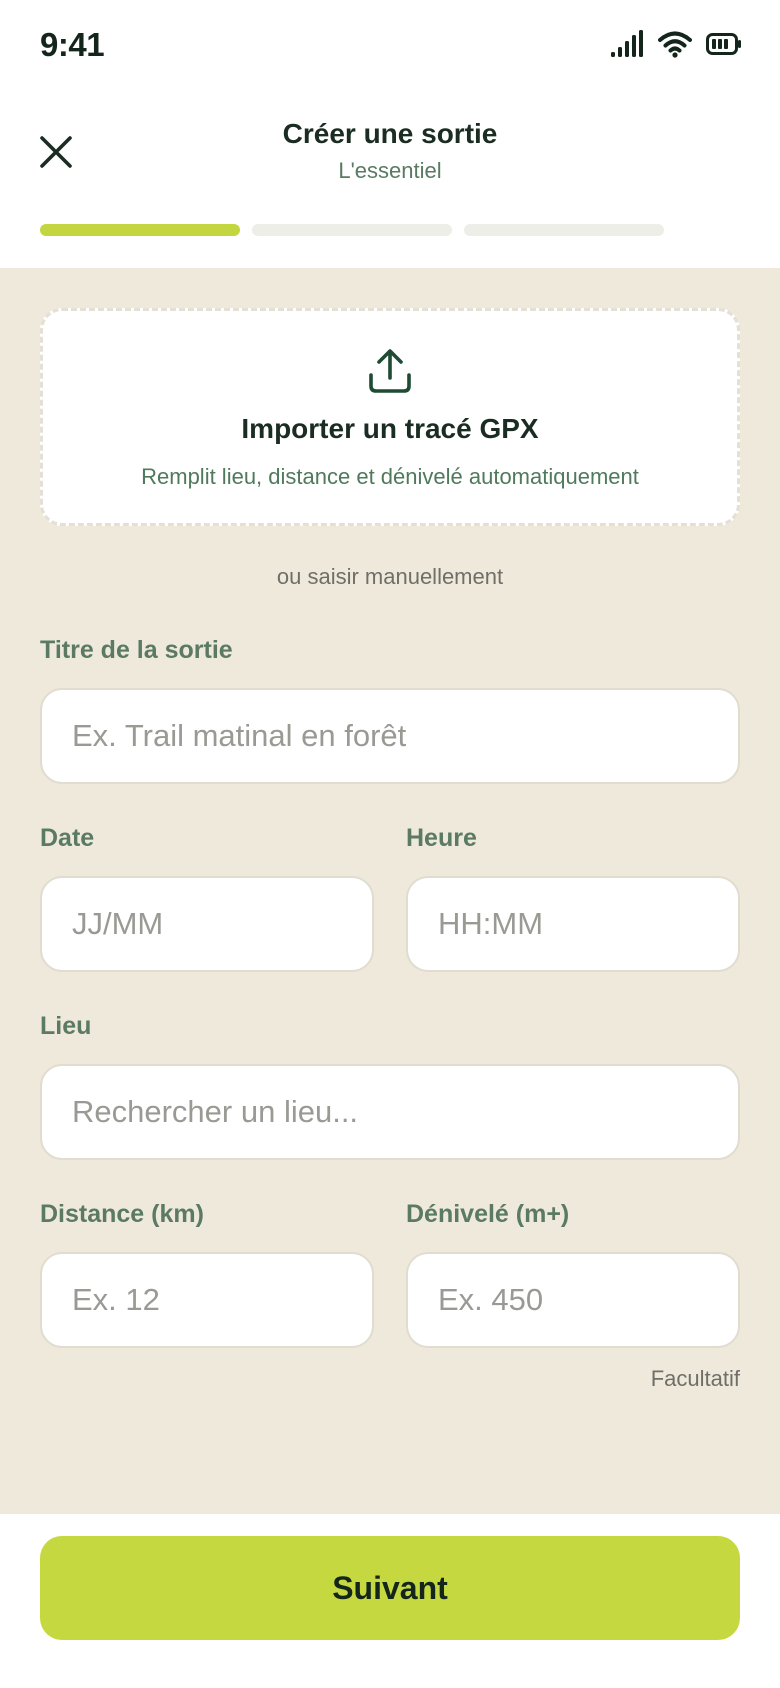 The width and height of the screenshot is (780, 1688). Describe the element at coordinates (390, 736) in the screenshot. I see `title-input` at that location.